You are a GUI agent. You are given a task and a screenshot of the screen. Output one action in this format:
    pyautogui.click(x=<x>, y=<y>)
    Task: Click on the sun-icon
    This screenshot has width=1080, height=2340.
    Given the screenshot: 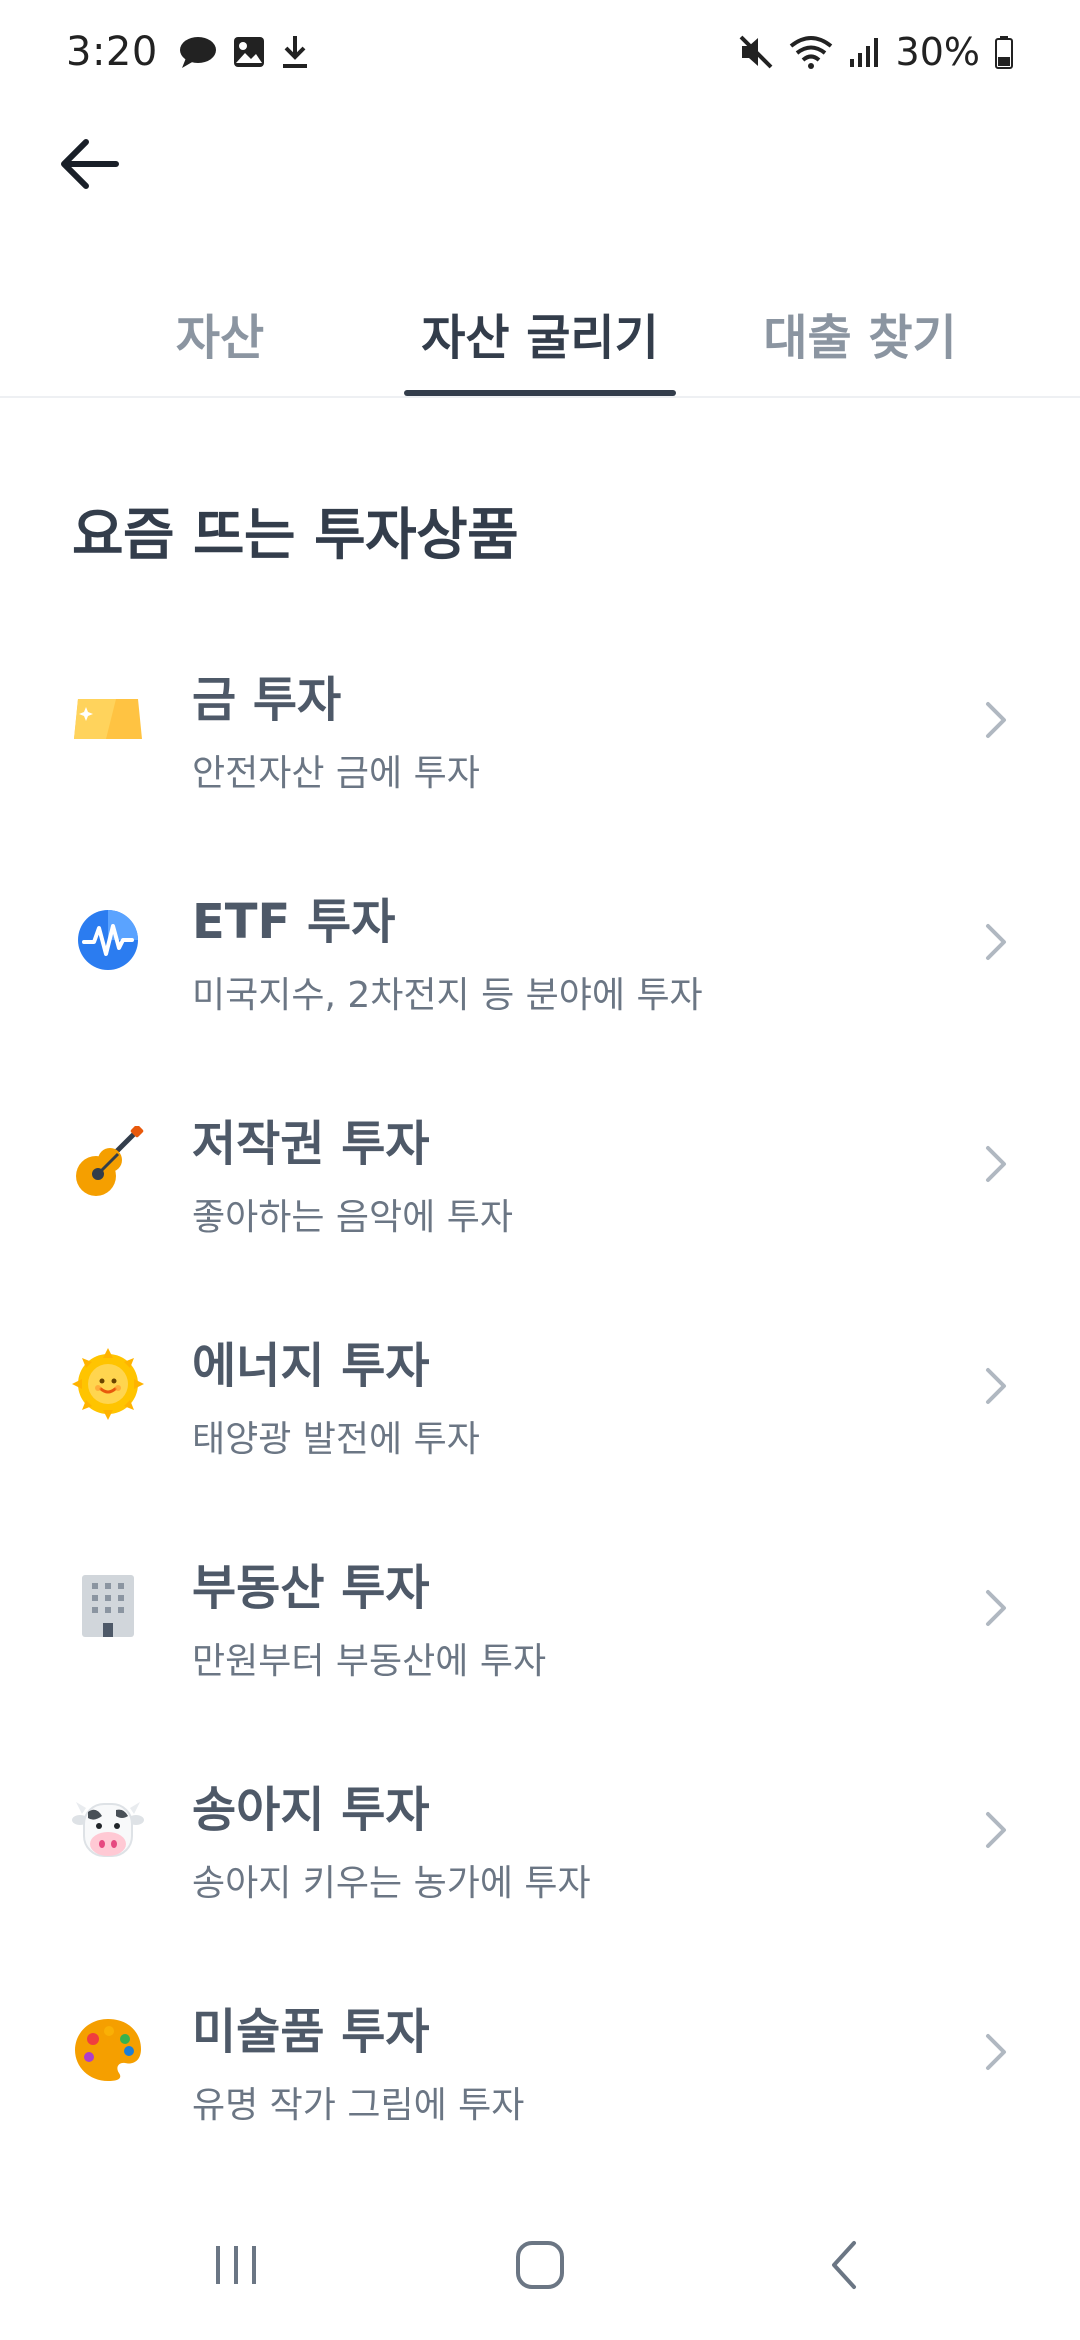 What is the action you would take?
    pyautogui.click(x=108, y=1384)
    